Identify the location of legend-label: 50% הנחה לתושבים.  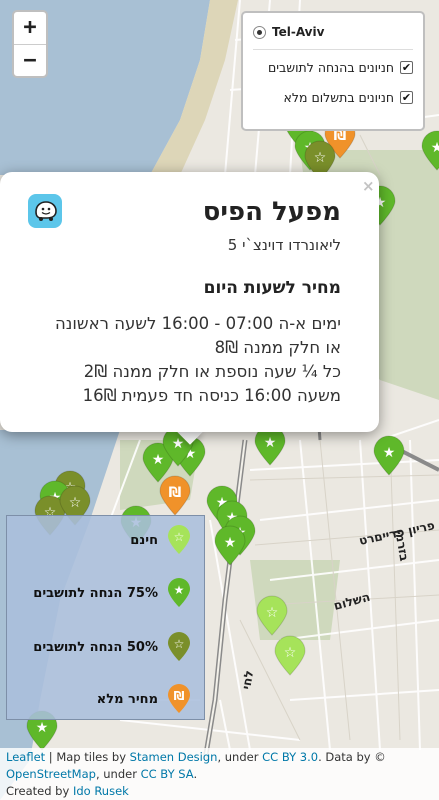
(95, 647).